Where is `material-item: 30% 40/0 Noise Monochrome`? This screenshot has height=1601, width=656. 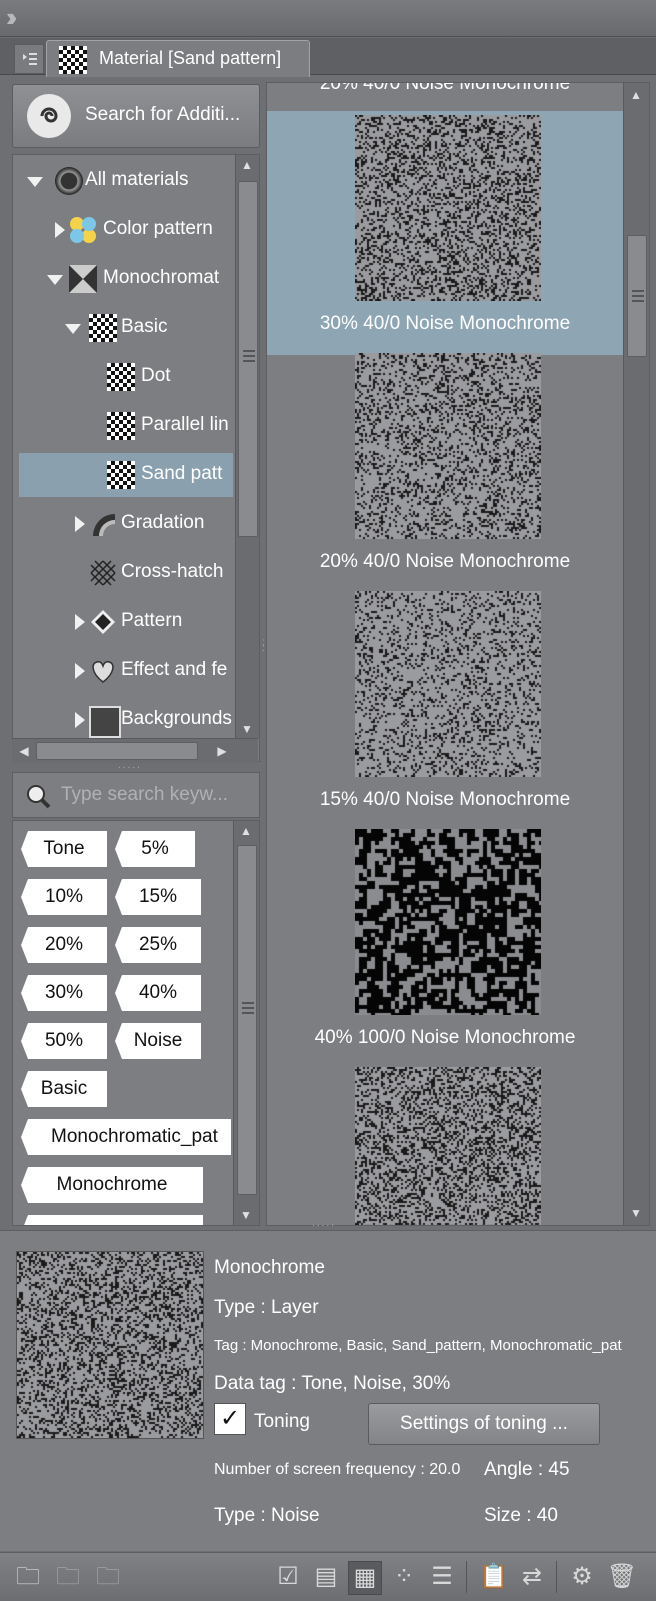
material-item: 30% 40/0 Noise Monochrome is located at coordinates (445, 233).